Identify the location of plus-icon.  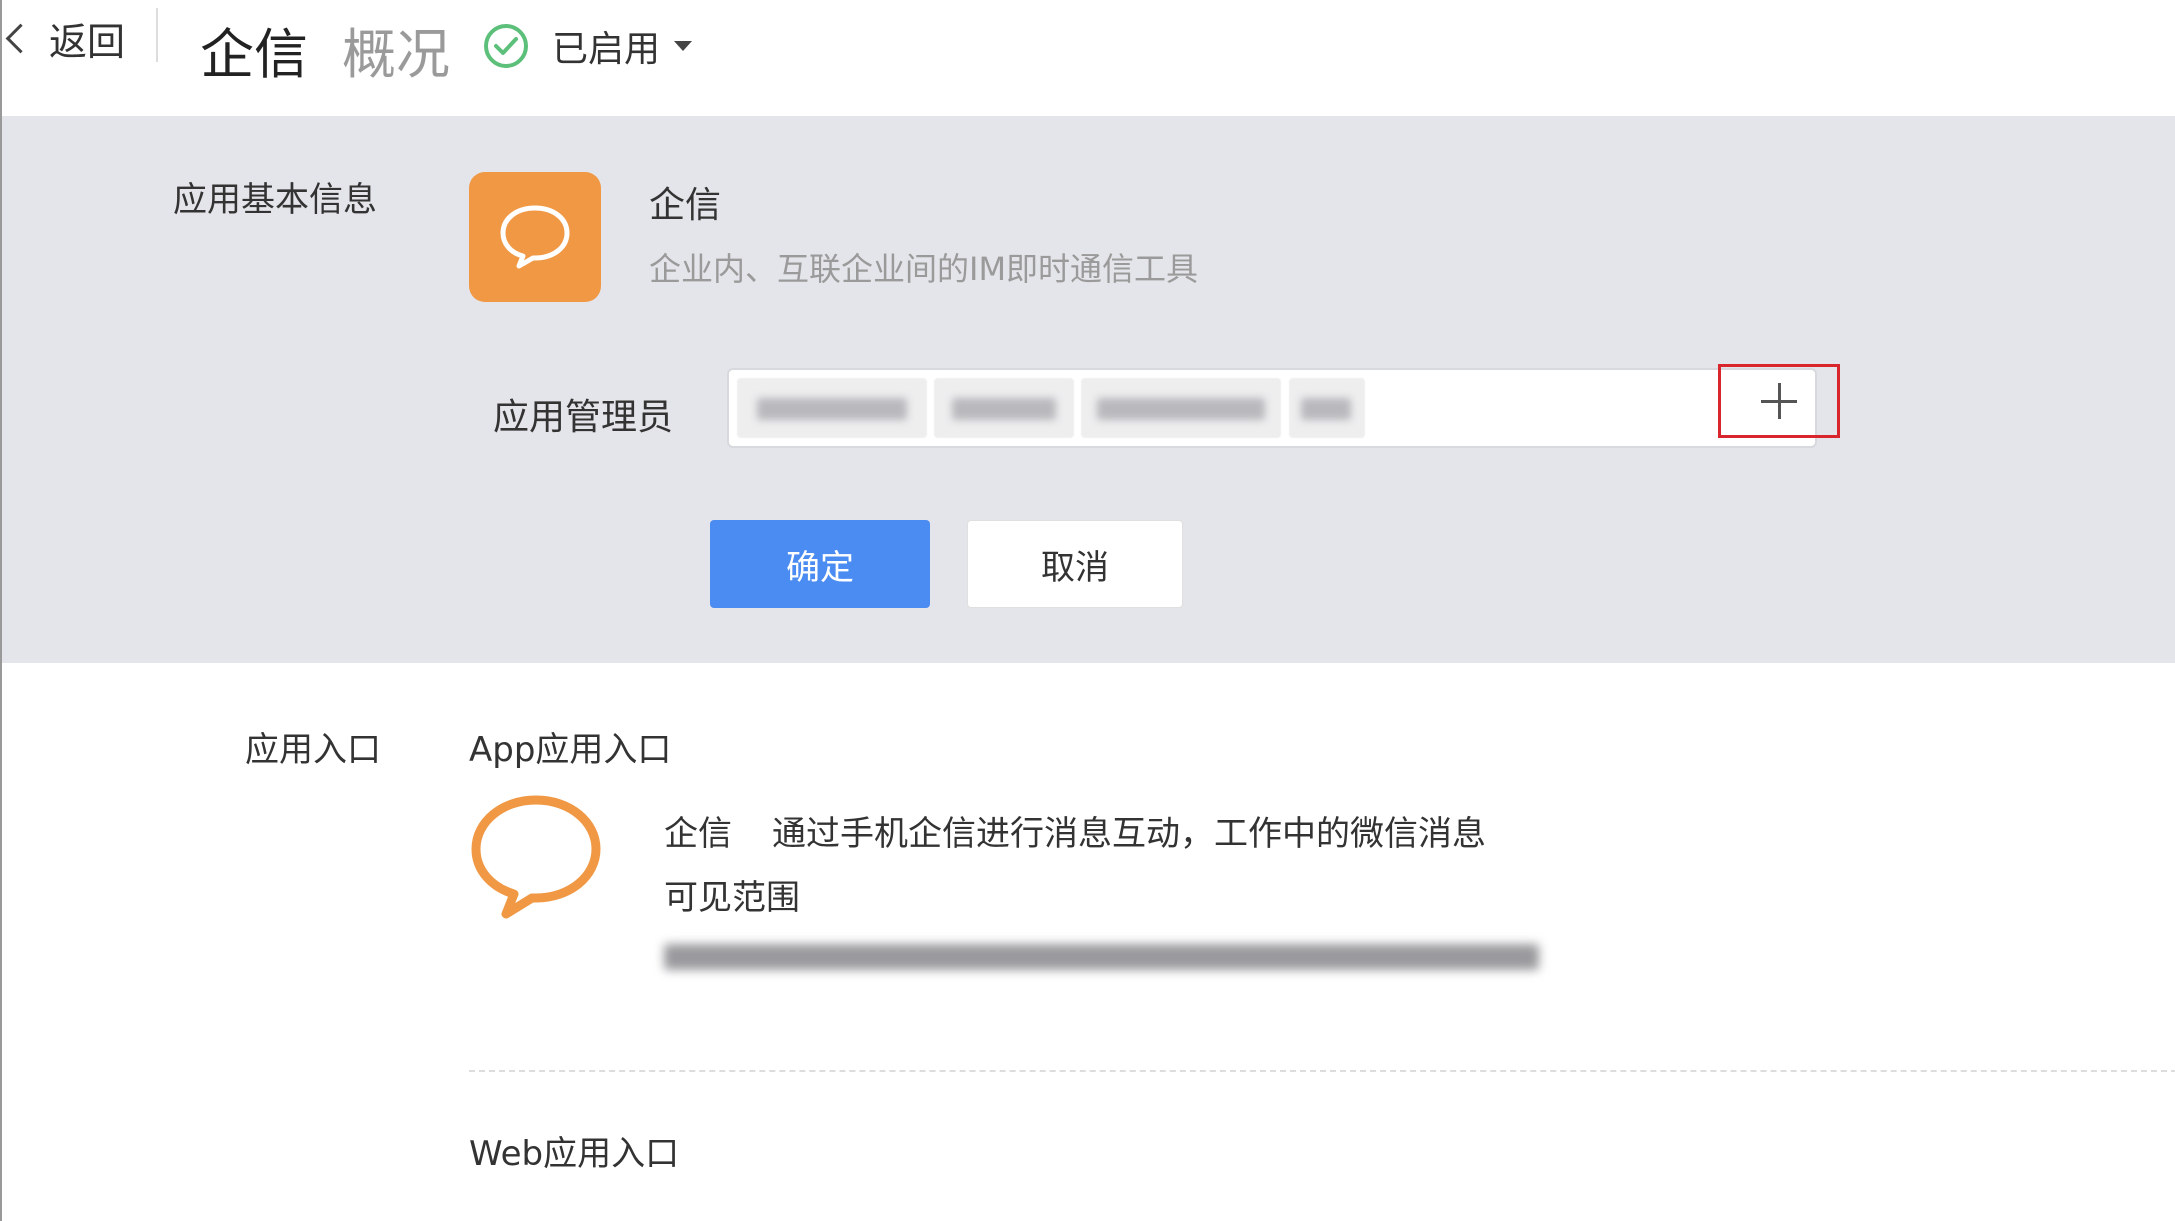
(1779, 401).